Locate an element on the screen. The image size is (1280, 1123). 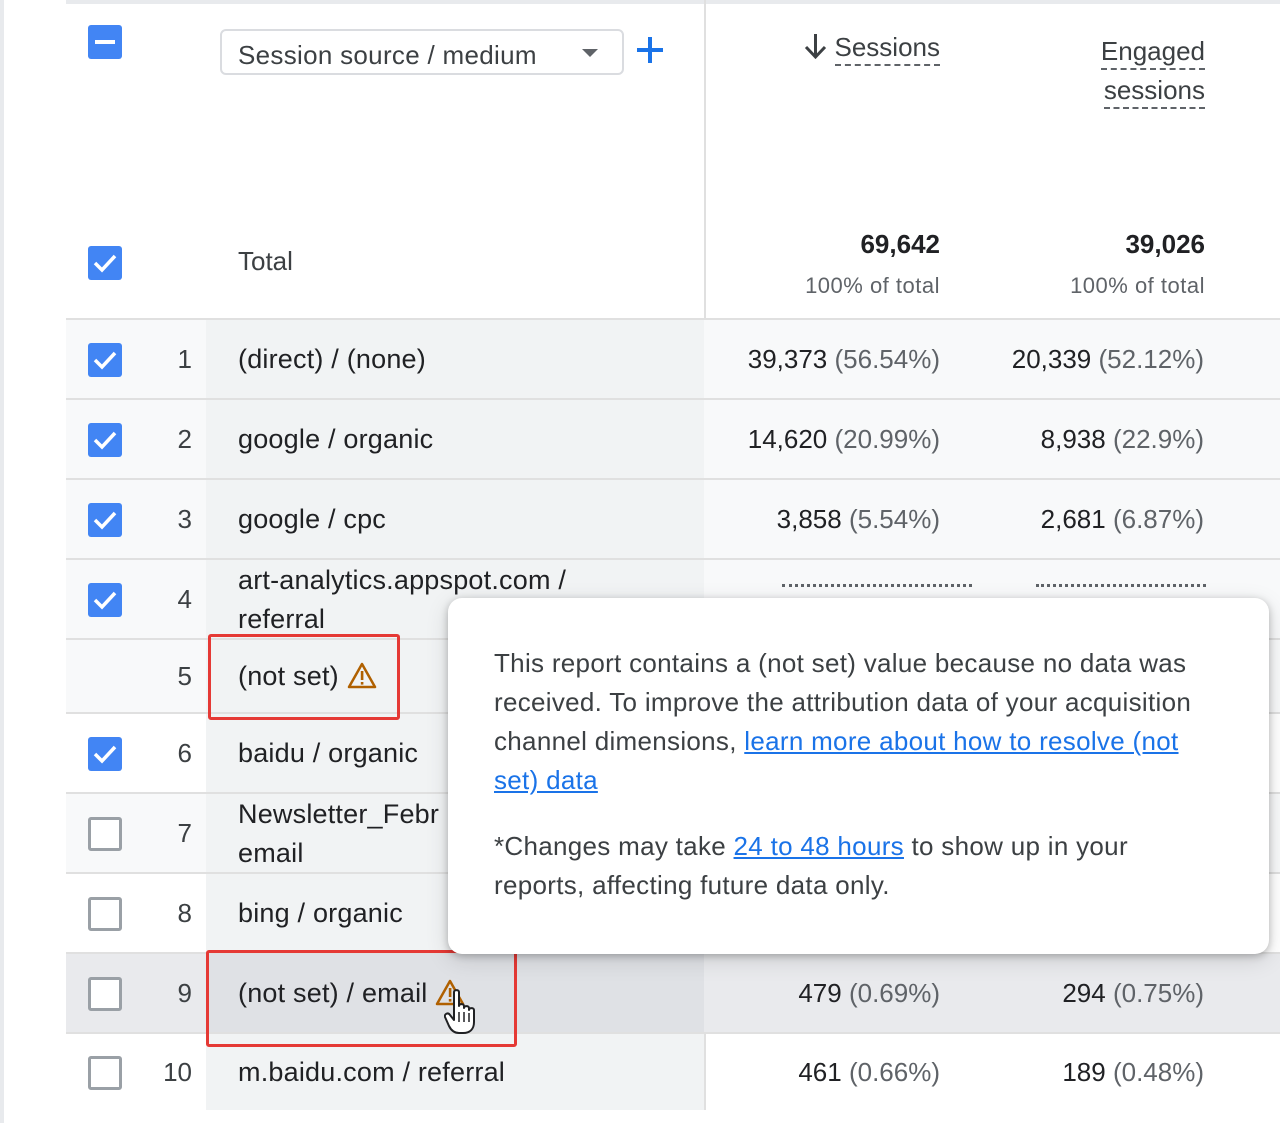
row-sessions-percent: (0.69%) is located at coordinates (894, 993).